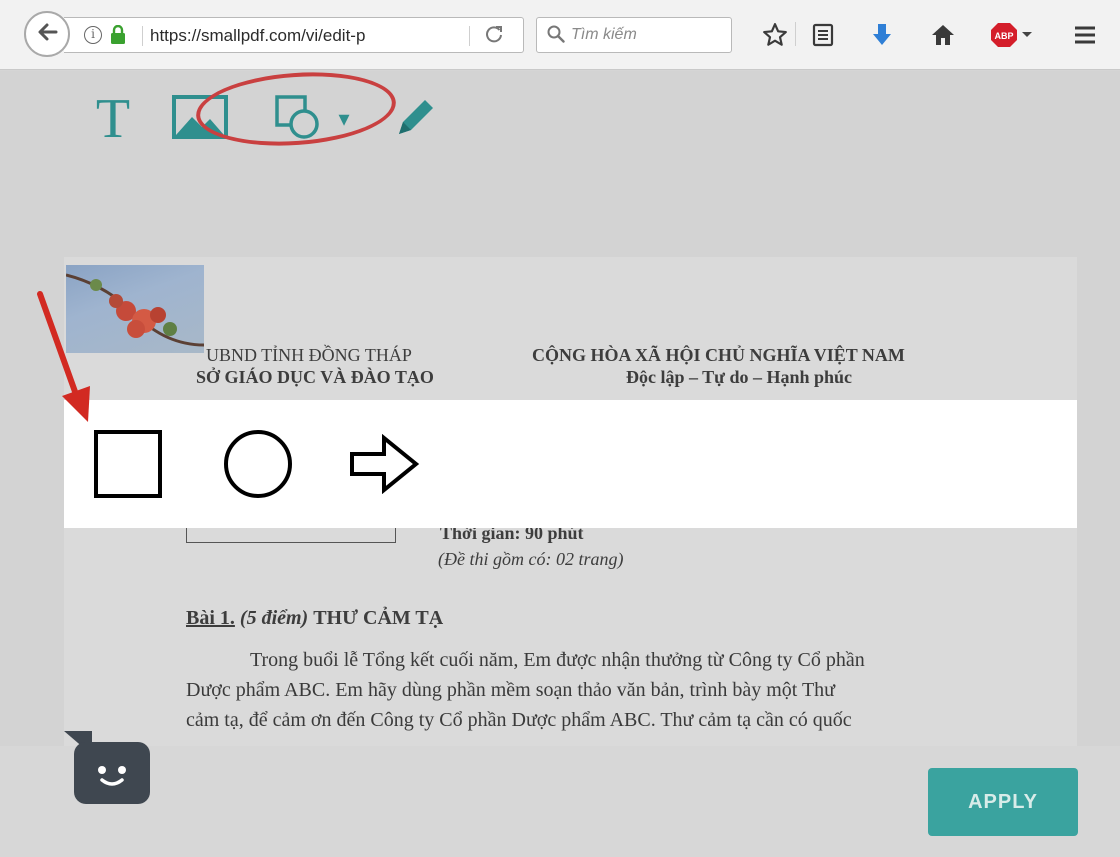 This screenshot has width=1120, height=857. Describe the element at coordinates (1085, 35) in the screenshot. I see `menu-hamburger-icon` at that location.